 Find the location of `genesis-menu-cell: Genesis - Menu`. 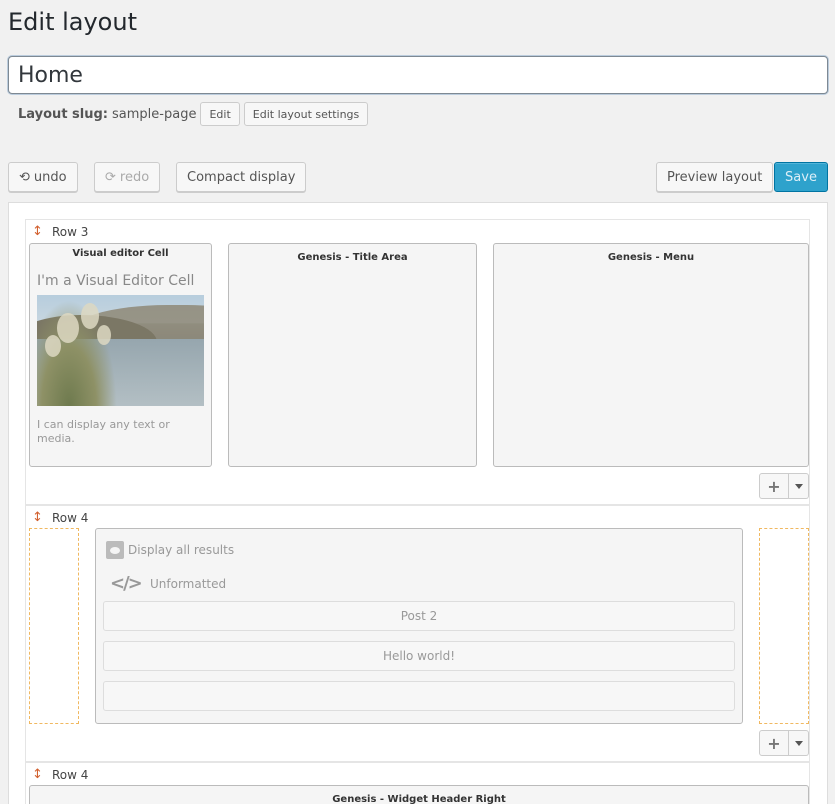

genesis-menu-cell: Genesis - Menu is located at coordinates (651, 355).